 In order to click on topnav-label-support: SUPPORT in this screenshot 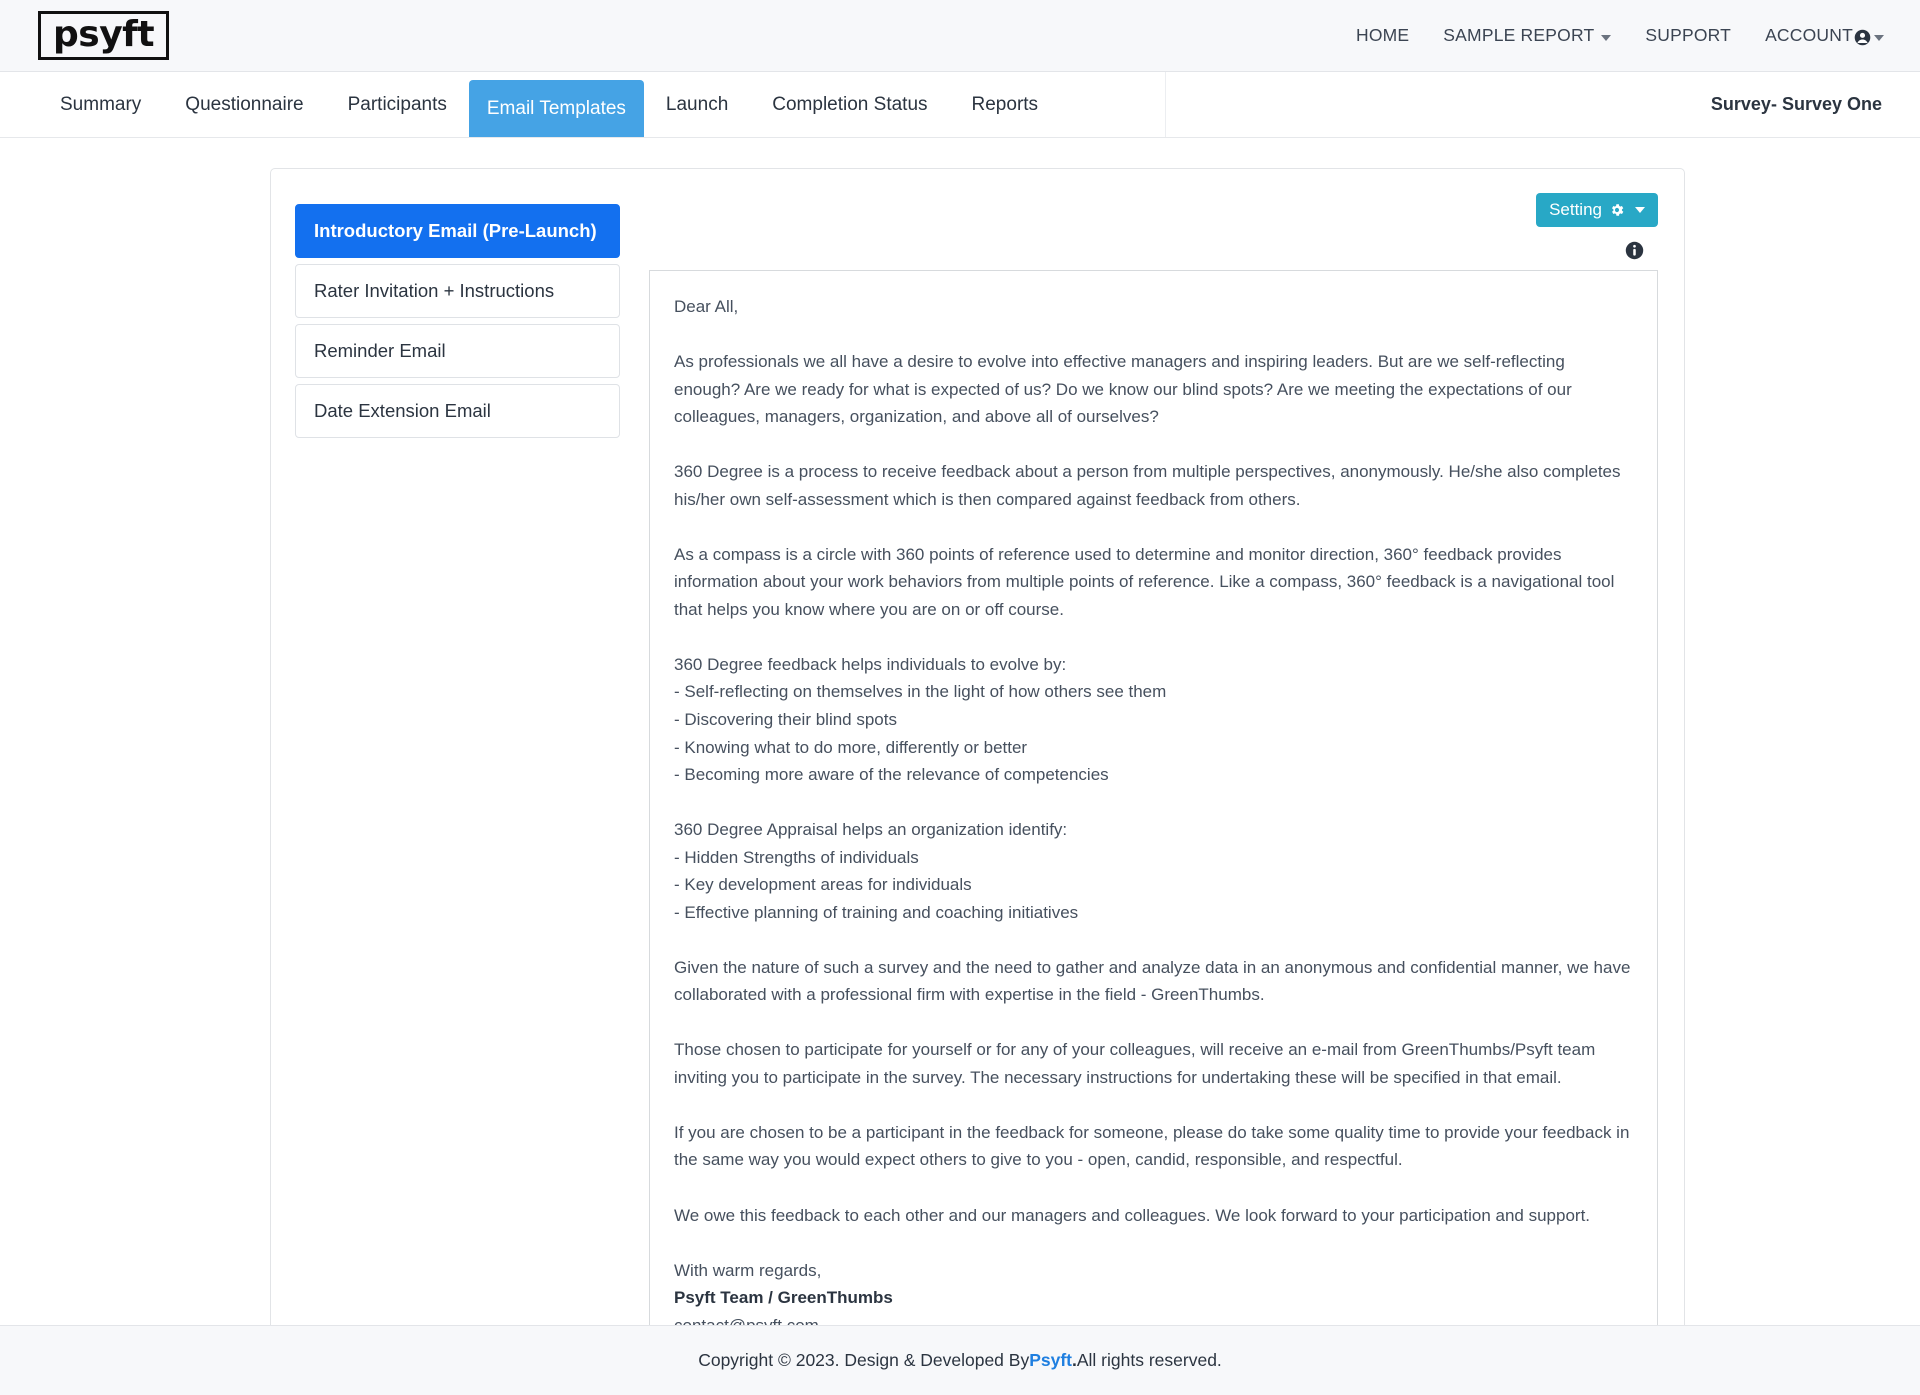, I will do `click(1688, 35)`.